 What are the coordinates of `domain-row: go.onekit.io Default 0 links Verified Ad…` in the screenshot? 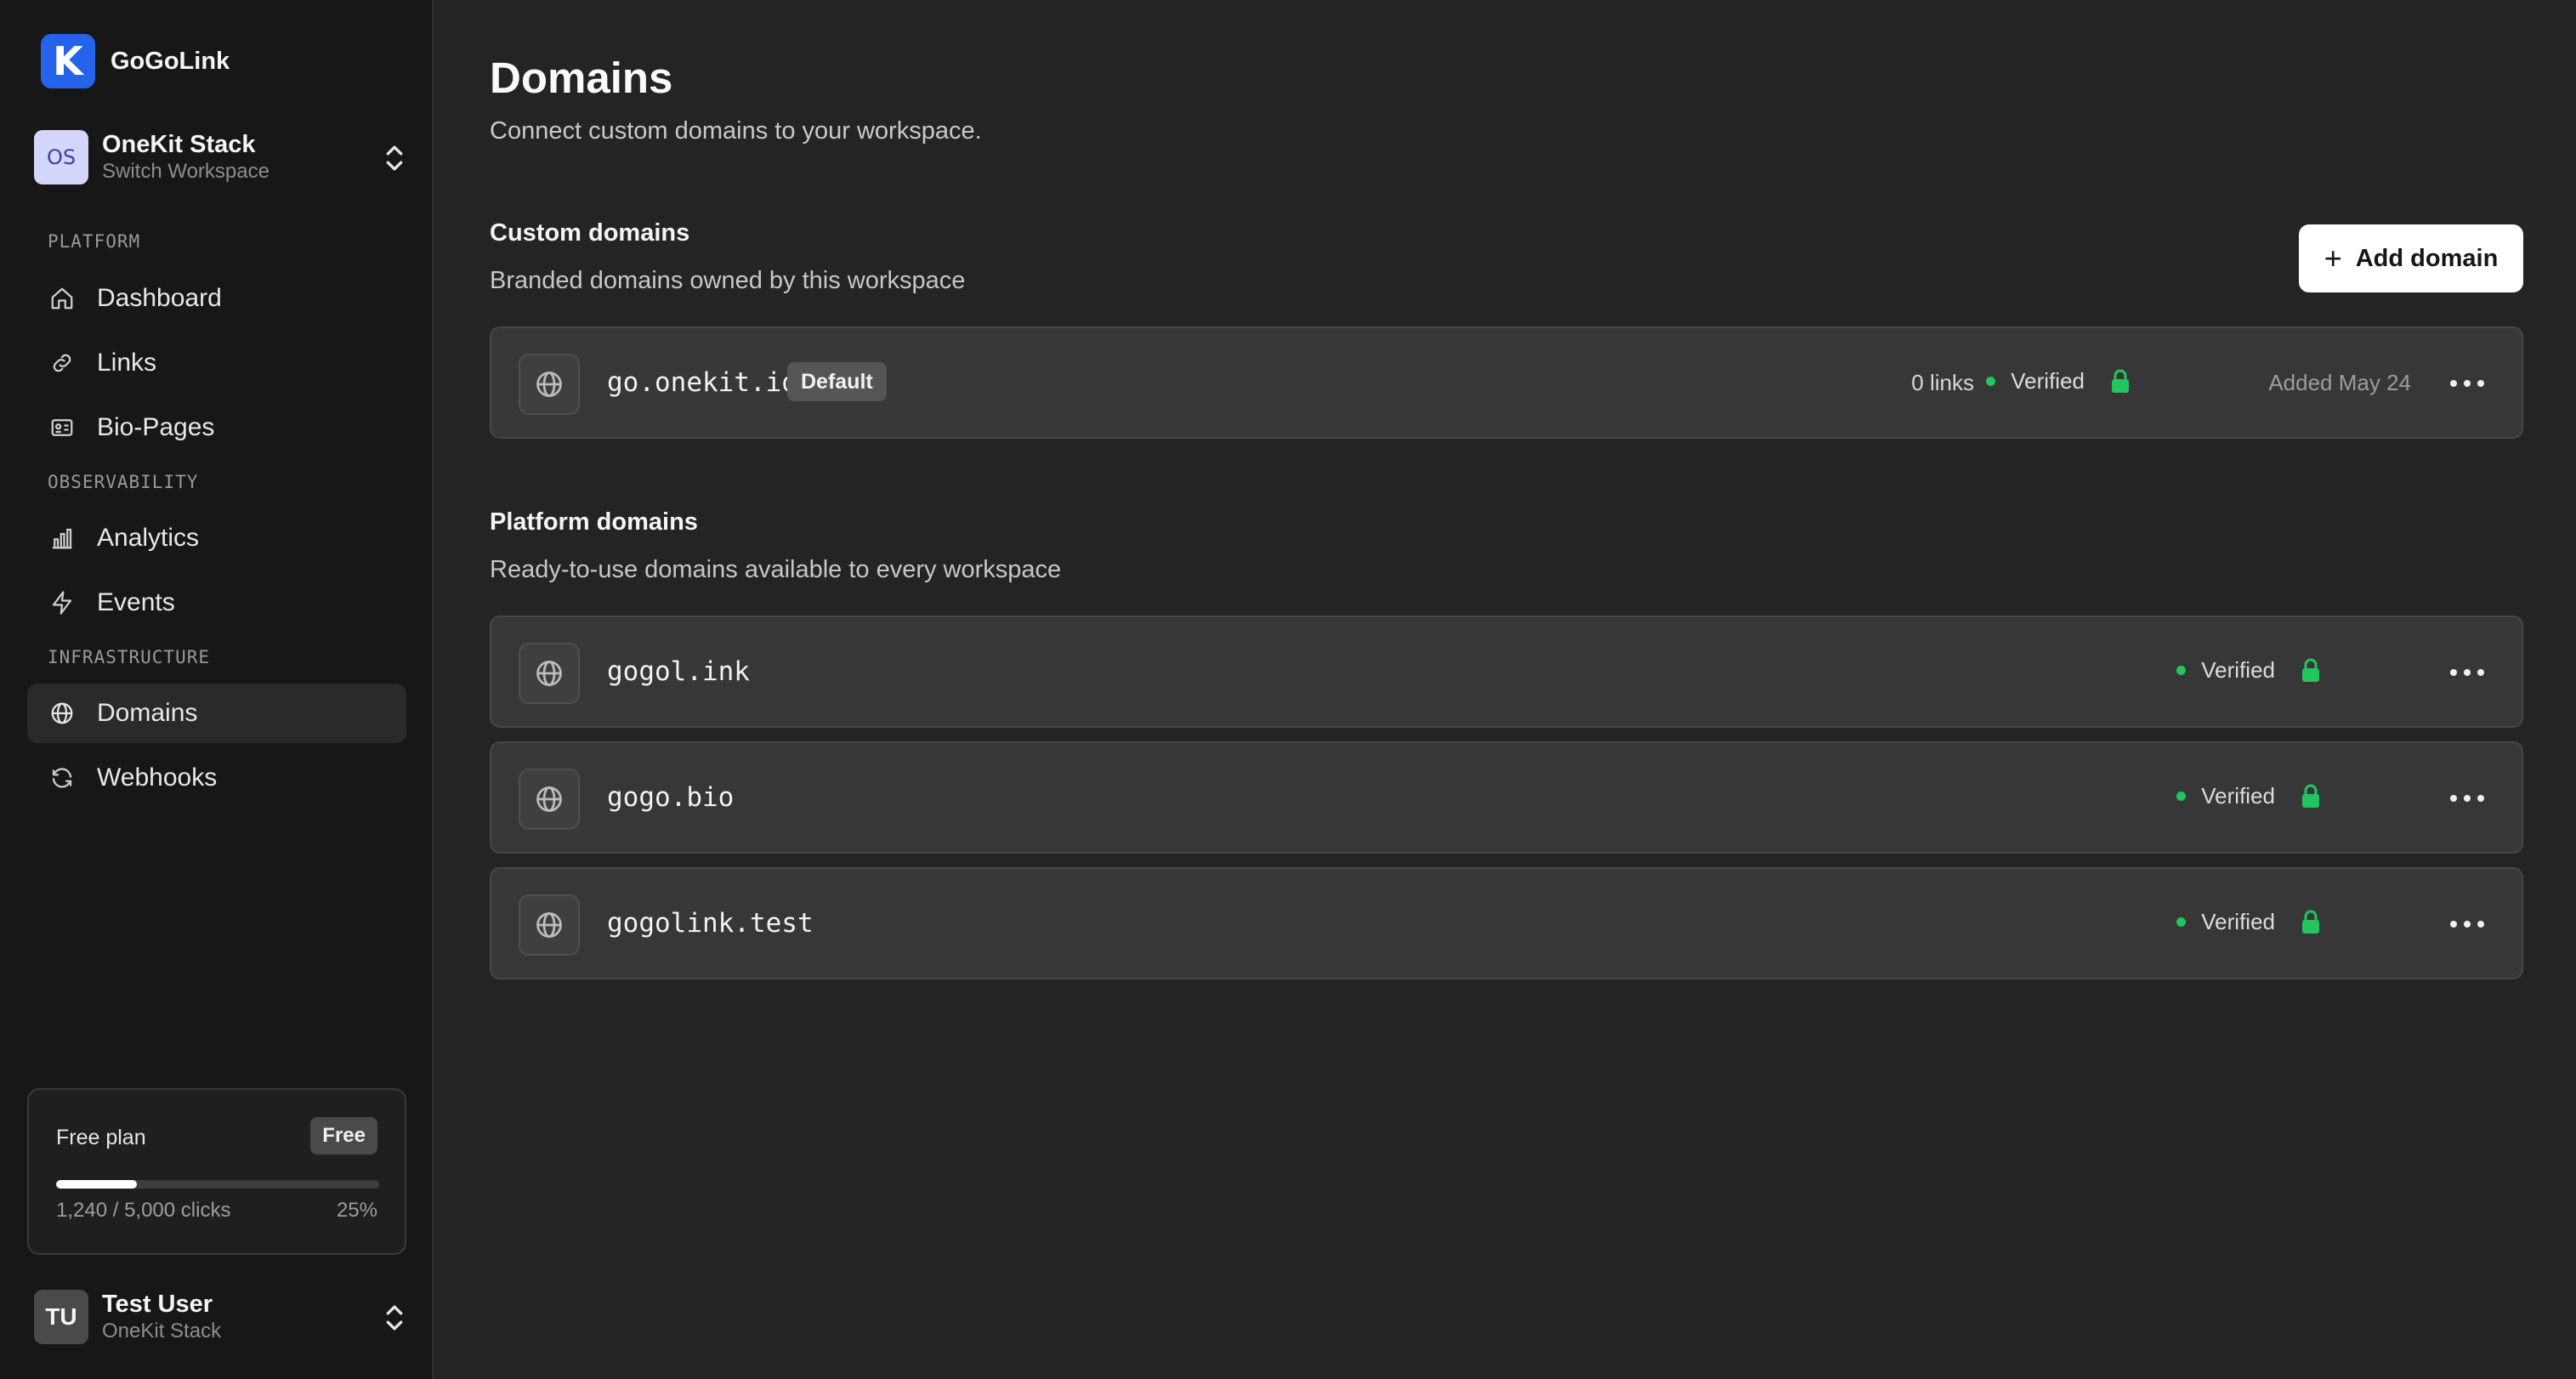 It's located at (1507, 383).